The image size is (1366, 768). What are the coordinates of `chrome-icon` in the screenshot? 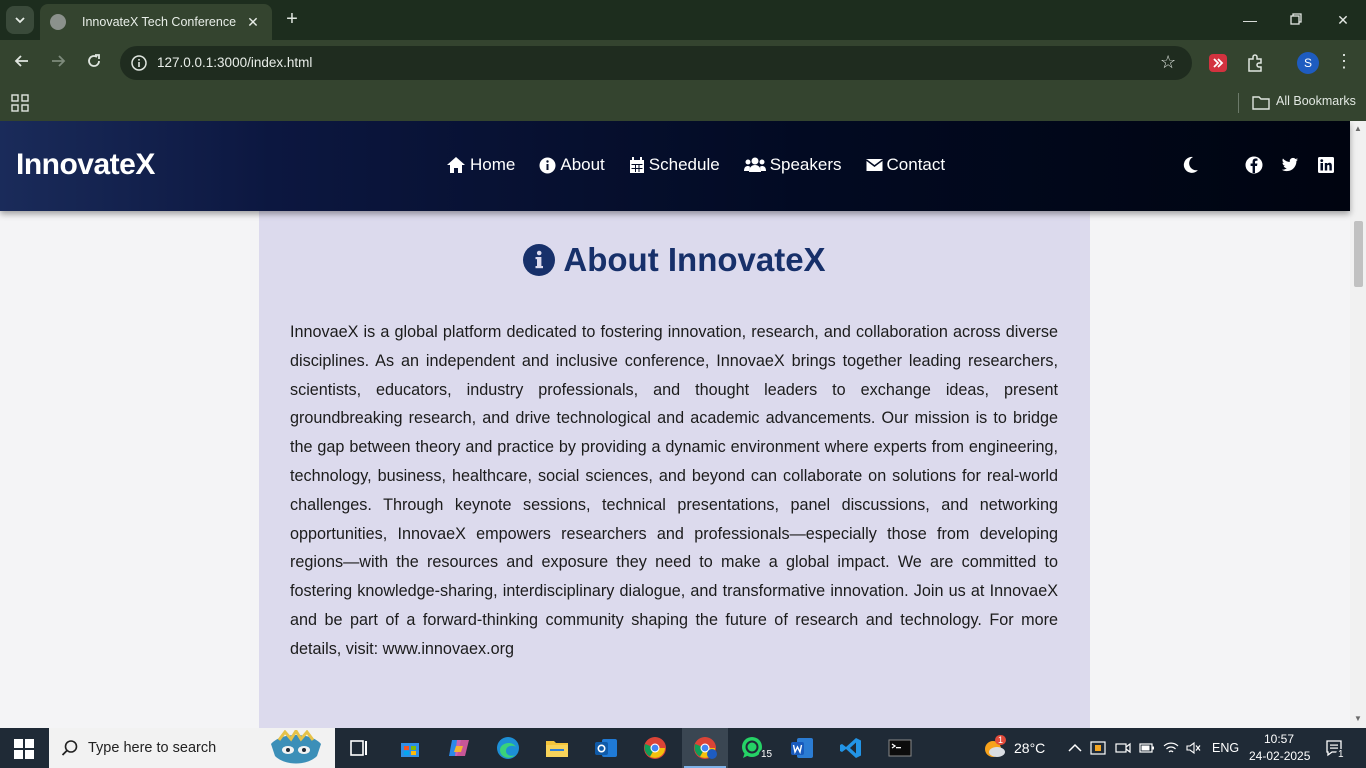 It's located at (655, 748).